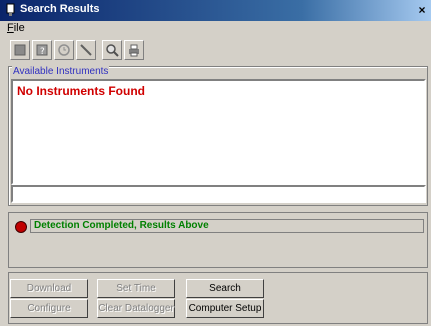 This screenshot has width=431, height=326. What do you see at coordinates (49, 308) in the screenshot?
I see `configure-button: Configure` at bounding box center [49, 308].